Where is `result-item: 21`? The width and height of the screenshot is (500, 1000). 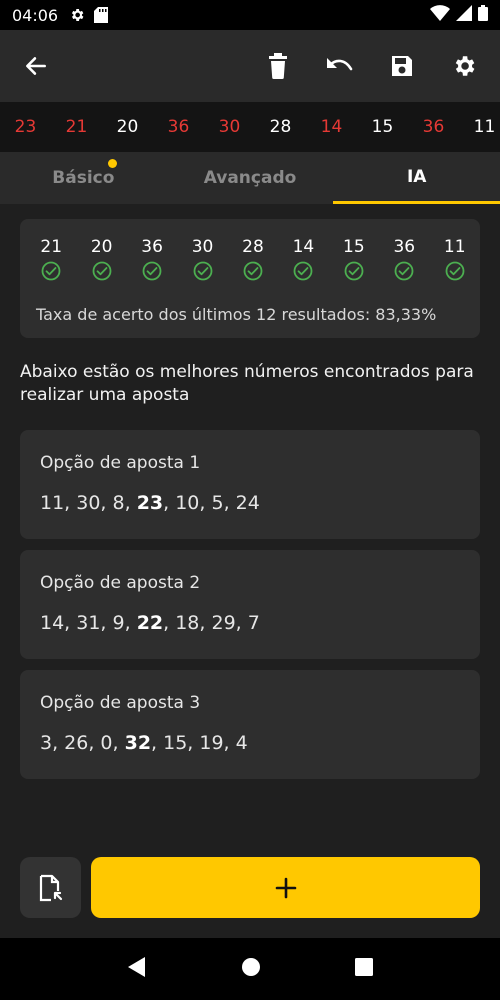 result-item: 21 is located at coordinates (51, 259).